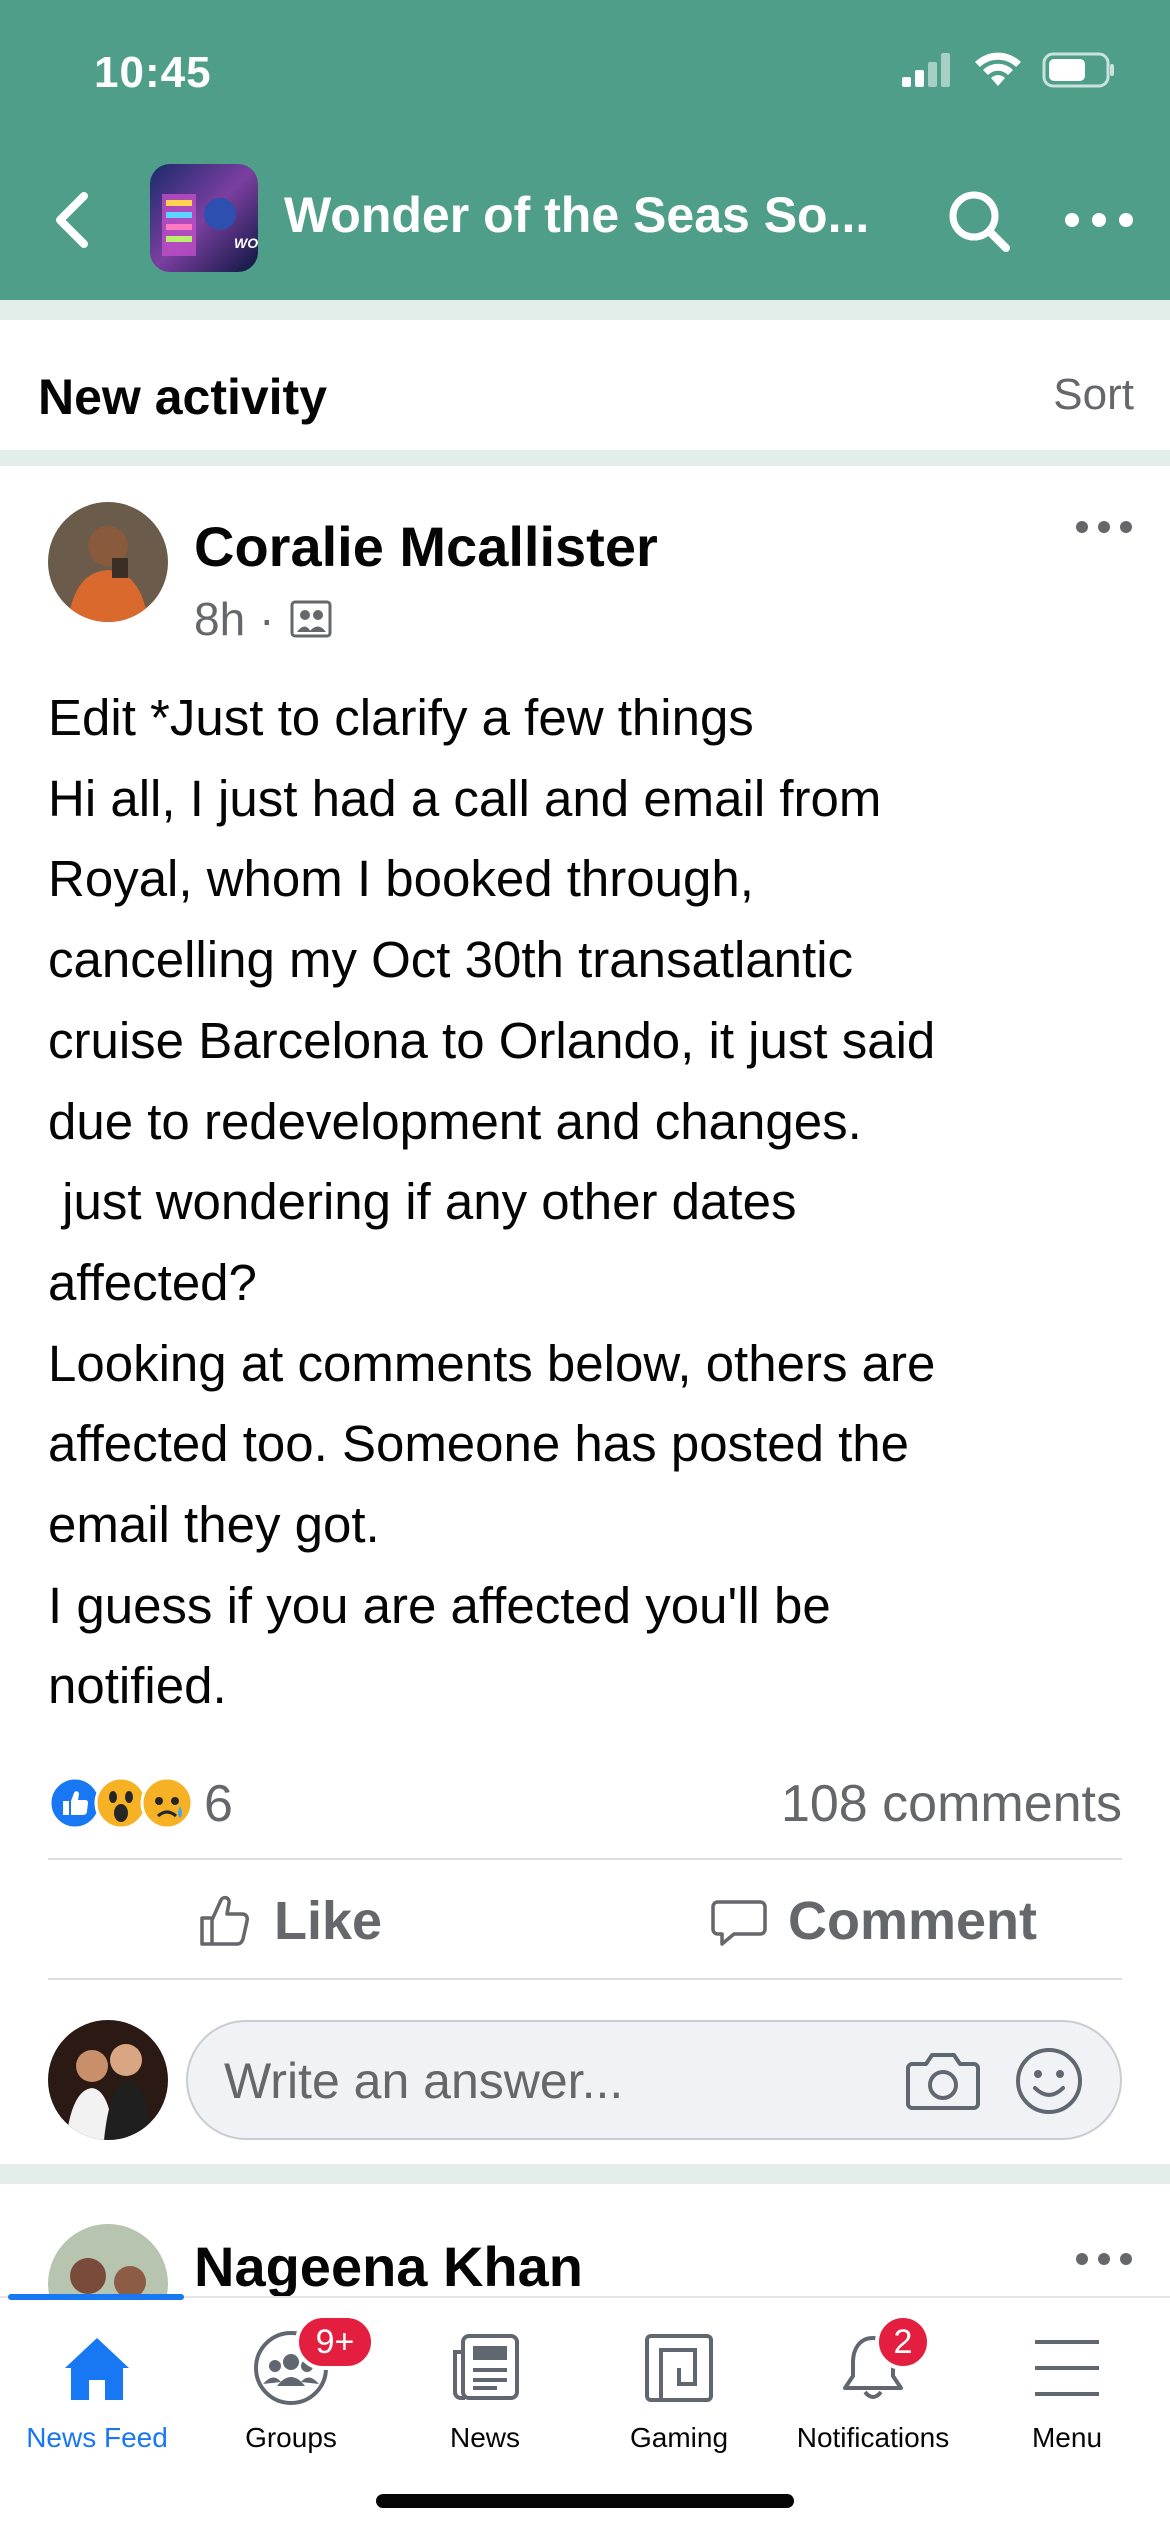 This screenshot has width=1170, height=2532. I want to click on thumbs-up-icon, so click(224, 1920).